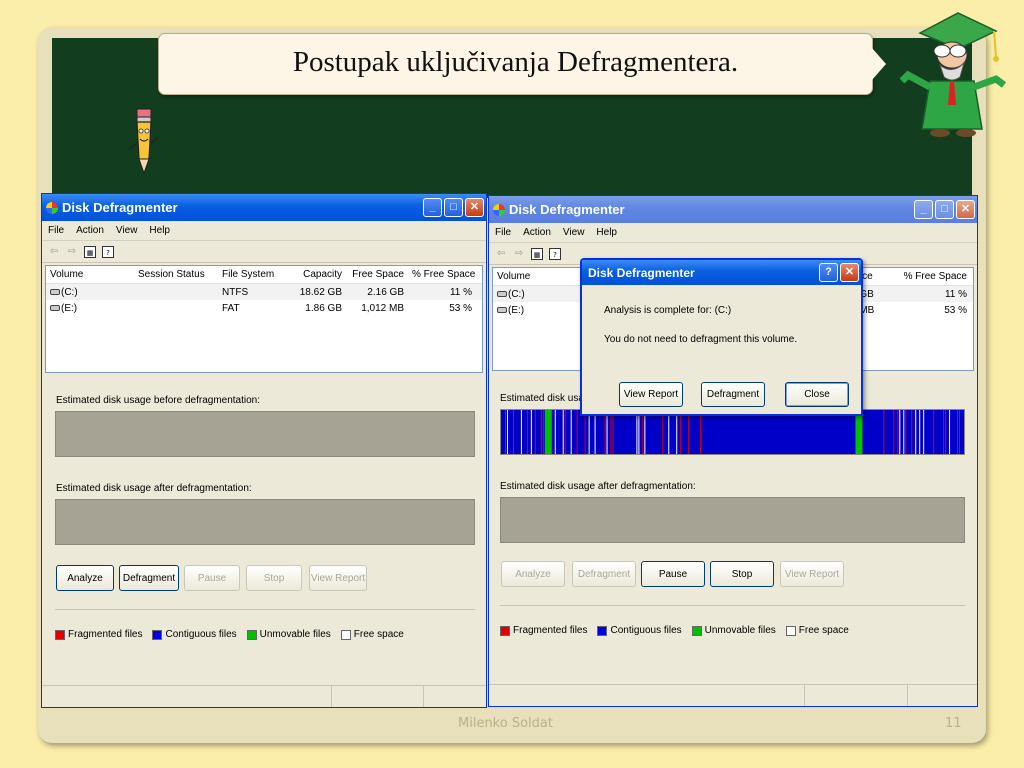  What do you see at coordinates (817, 394) in the screenshot?
I see `dialog-close-button: Close` at bounding box center [817, 394].